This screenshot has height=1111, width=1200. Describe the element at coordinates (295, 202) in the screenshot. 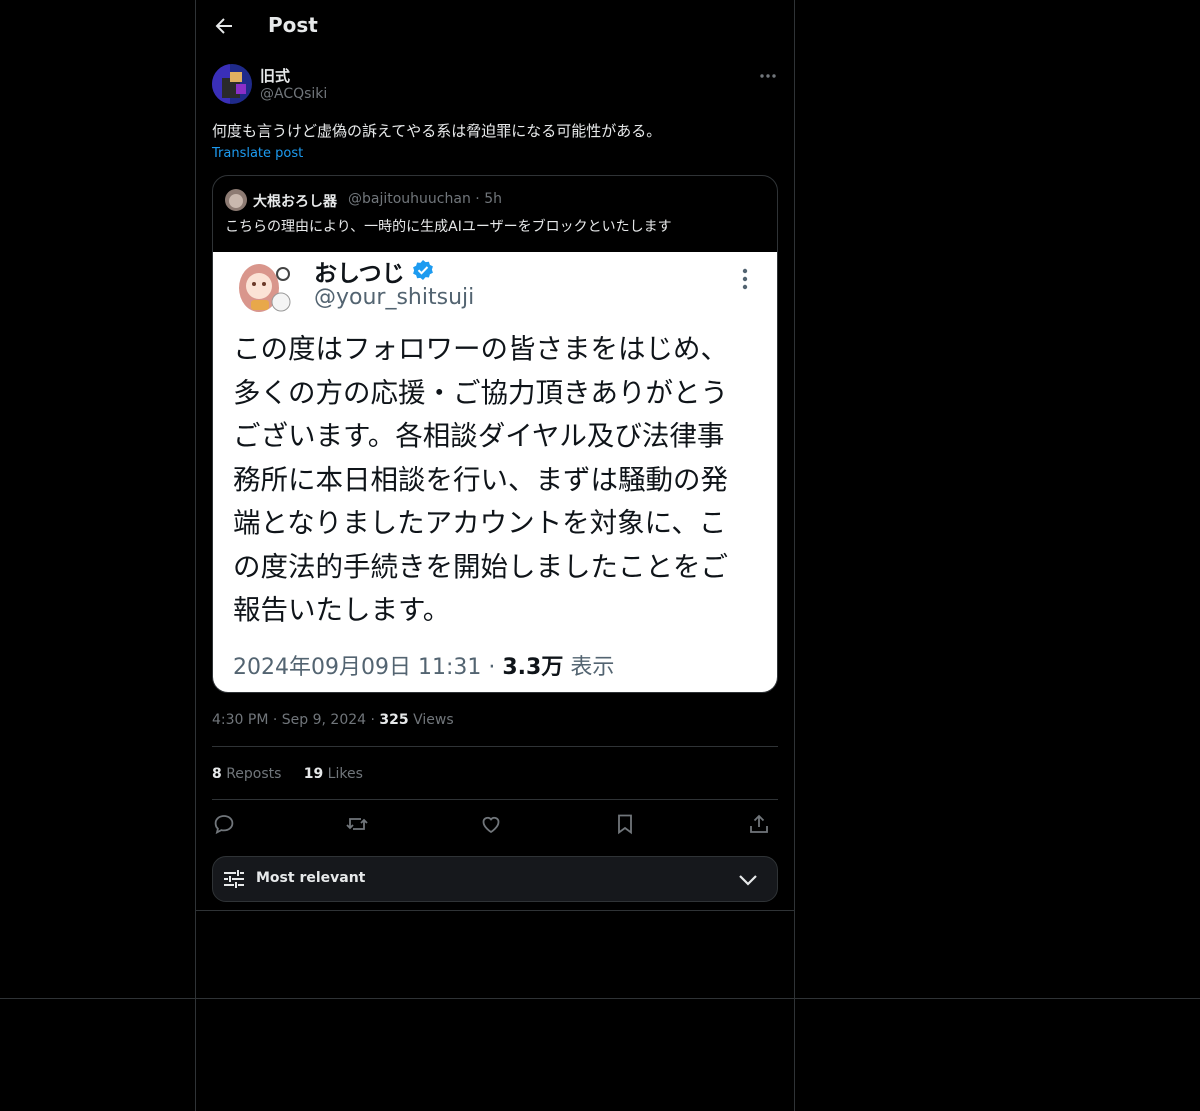

I see `quote-author-name: 大根おろし器` at that location.